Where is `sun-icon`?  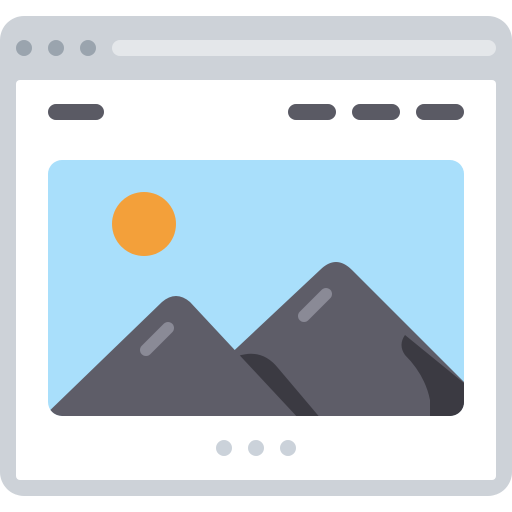 sun-icon is located at coordinates (144, 224).